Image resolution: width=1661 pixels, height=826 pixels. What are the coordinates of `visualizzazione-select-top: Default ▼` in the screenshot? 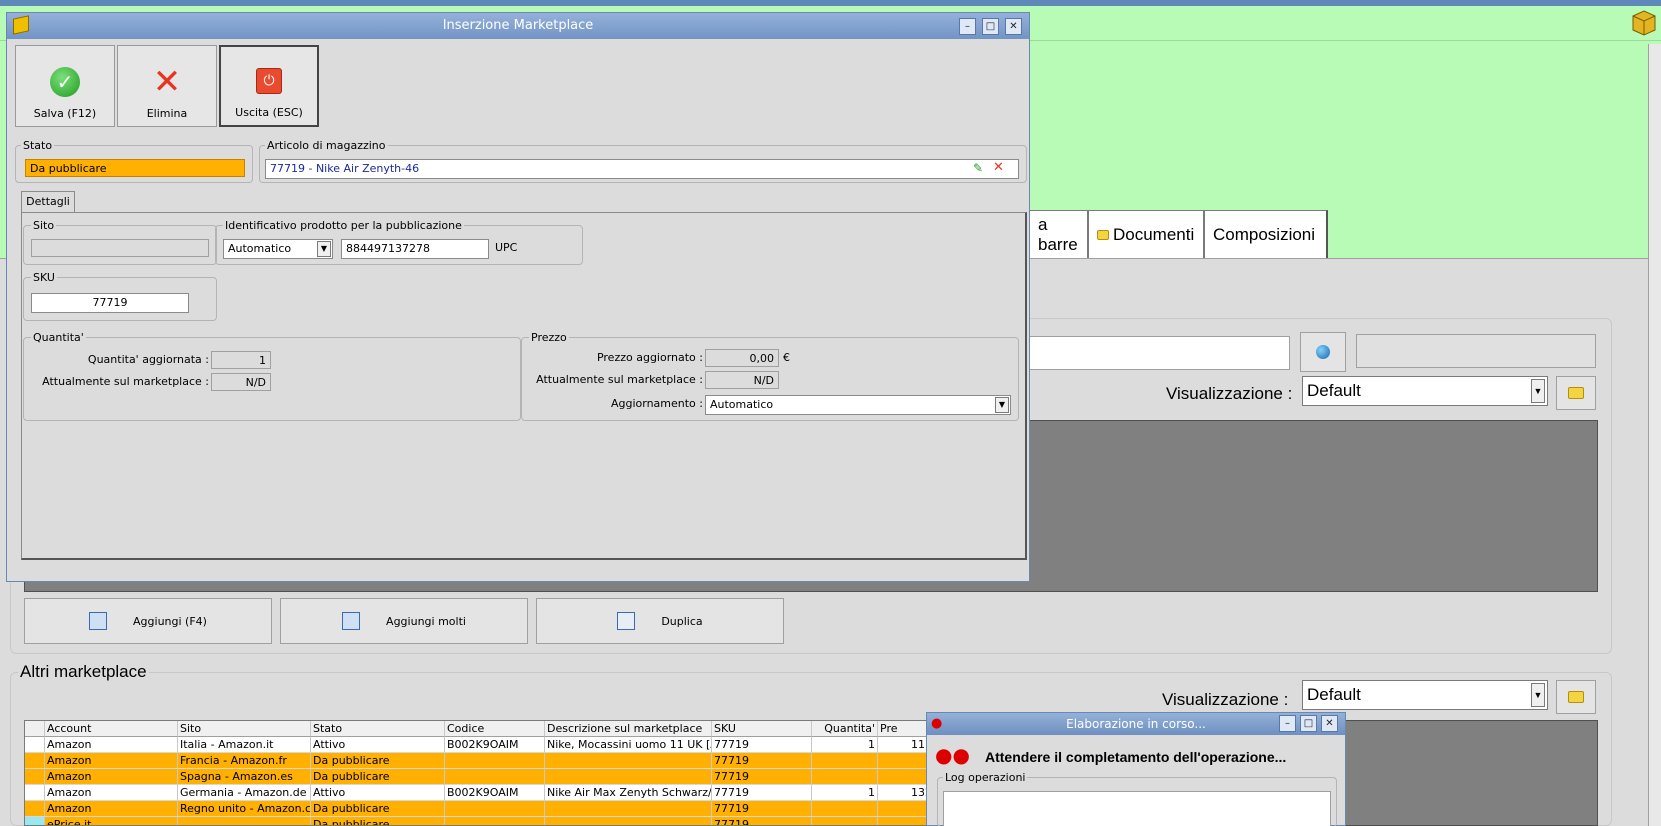 It's located at (1425, 391).